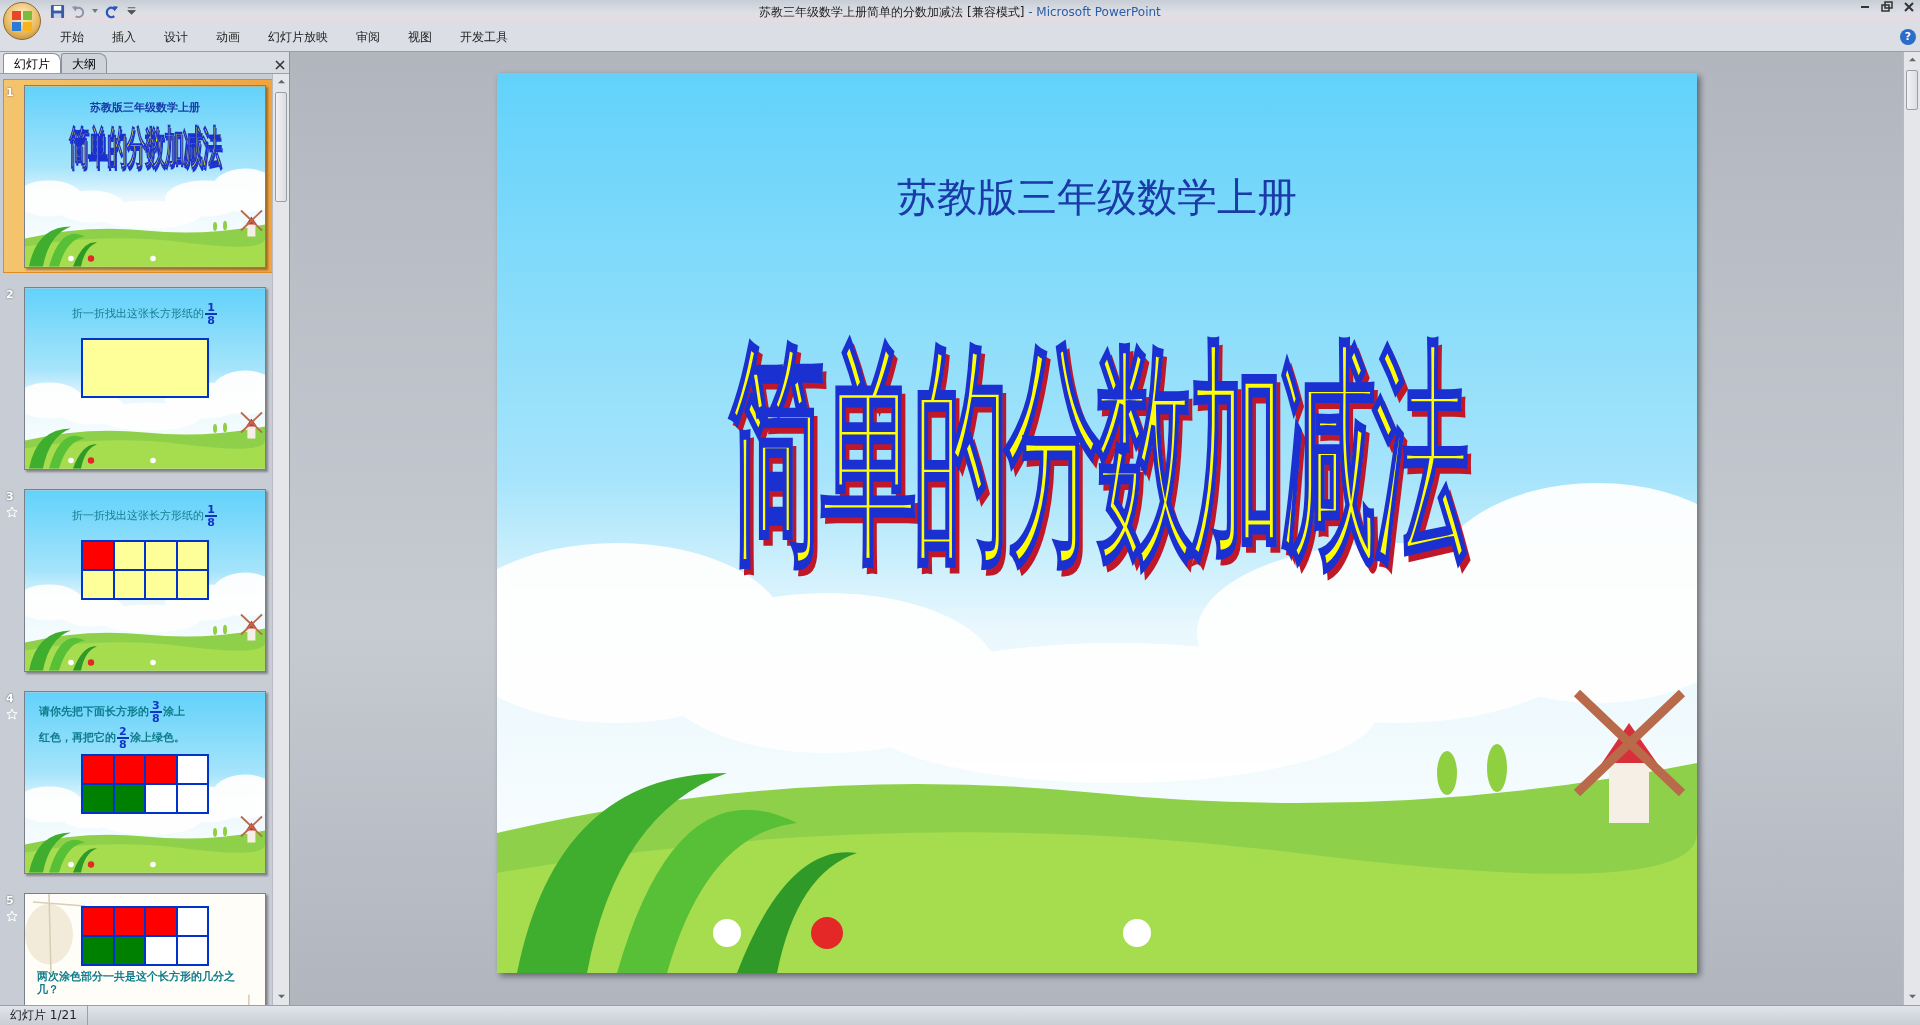 This screenshot has height=1025, width=1920. I want to click on ribbon-tab: 开发工具, so click(484, 36).